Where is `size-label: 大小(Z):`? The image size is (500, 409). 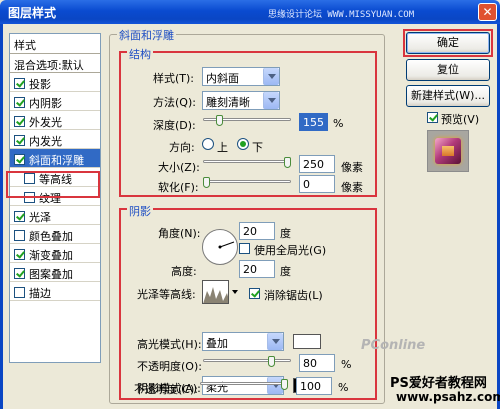
size-label: 大小(Z): is located at coordinates (179, 167).